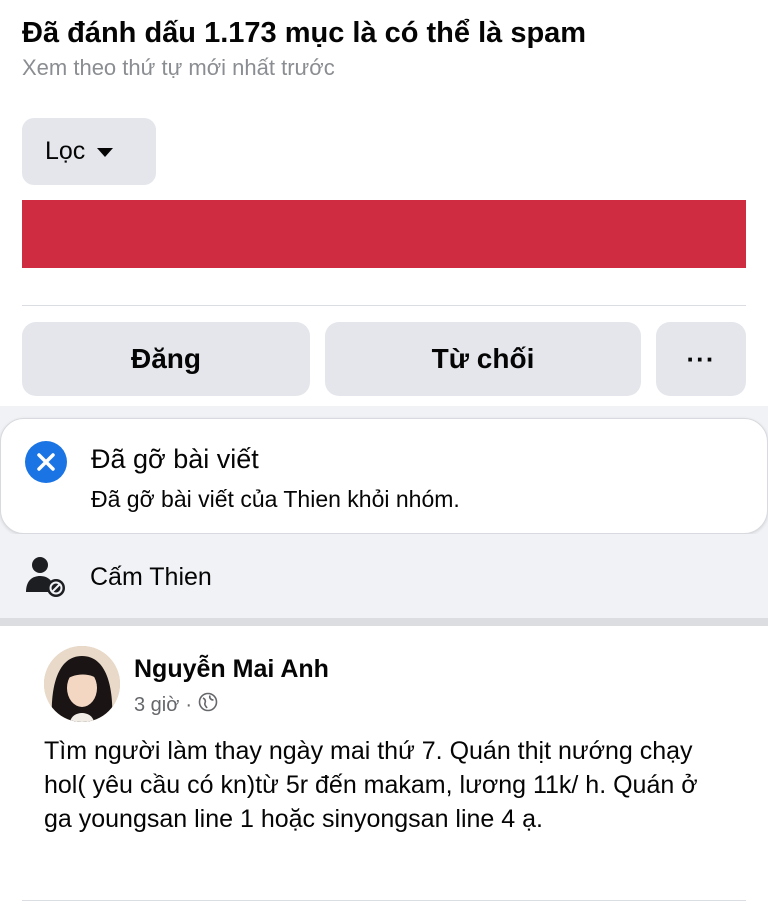  Describe the element at coordinates (384, 576) in the screenshot. I see `ban-user-button: Cấm Thien` at that location.